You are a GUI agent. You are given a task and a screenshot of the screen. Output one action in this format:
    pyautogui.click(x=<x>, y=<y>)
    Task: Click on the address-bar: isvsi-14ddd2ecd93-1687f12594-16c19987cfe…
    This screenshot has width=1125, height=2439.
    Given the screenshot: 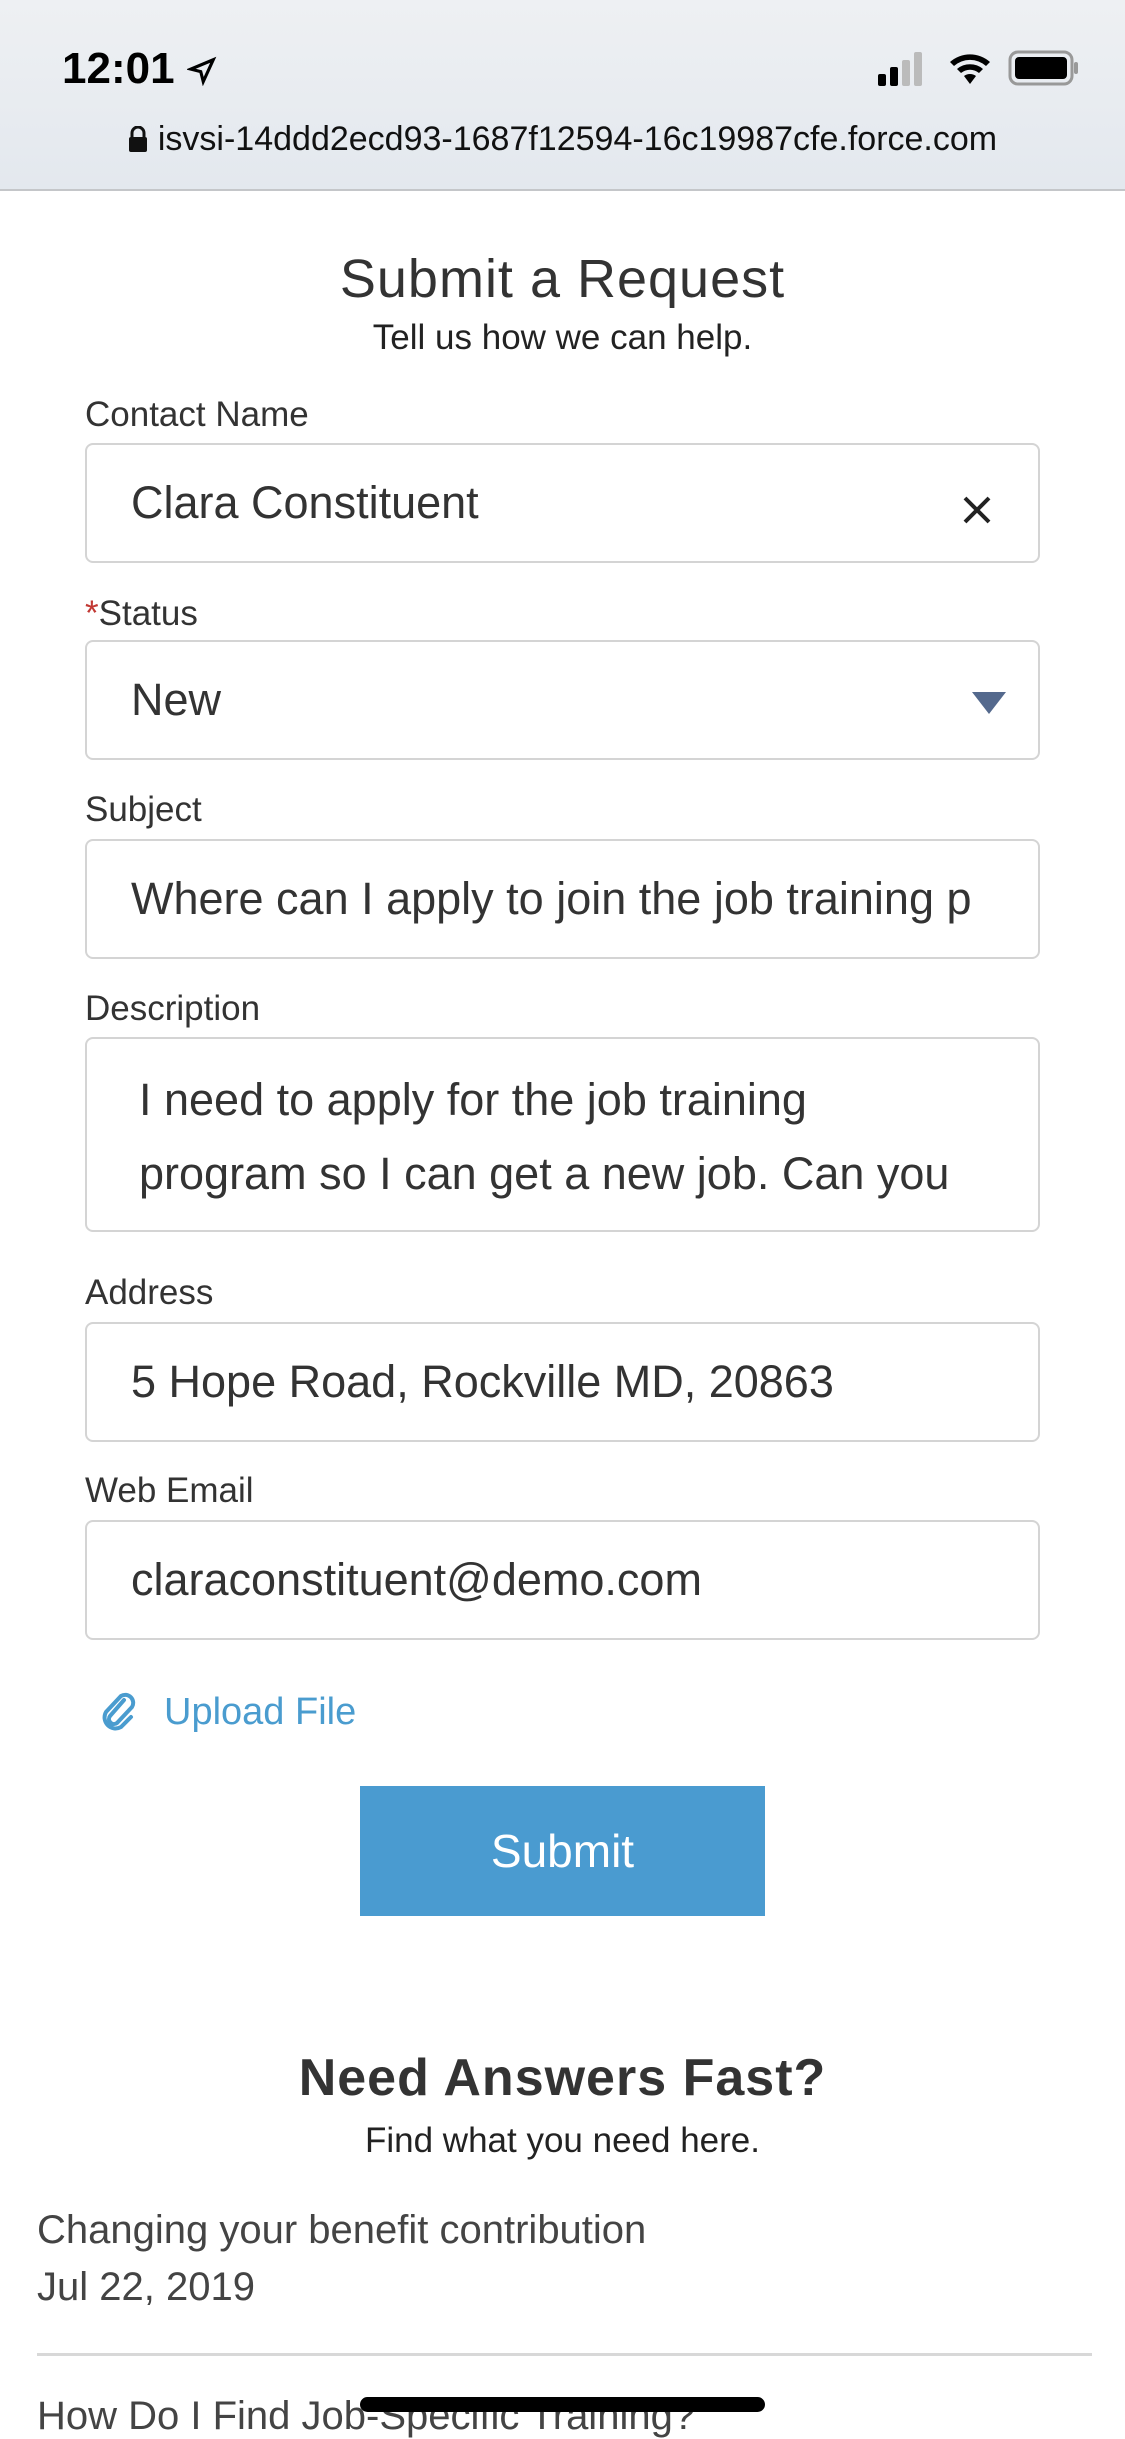 What is the action you would take?
    pyautogui.click(x=562, y=139)
    